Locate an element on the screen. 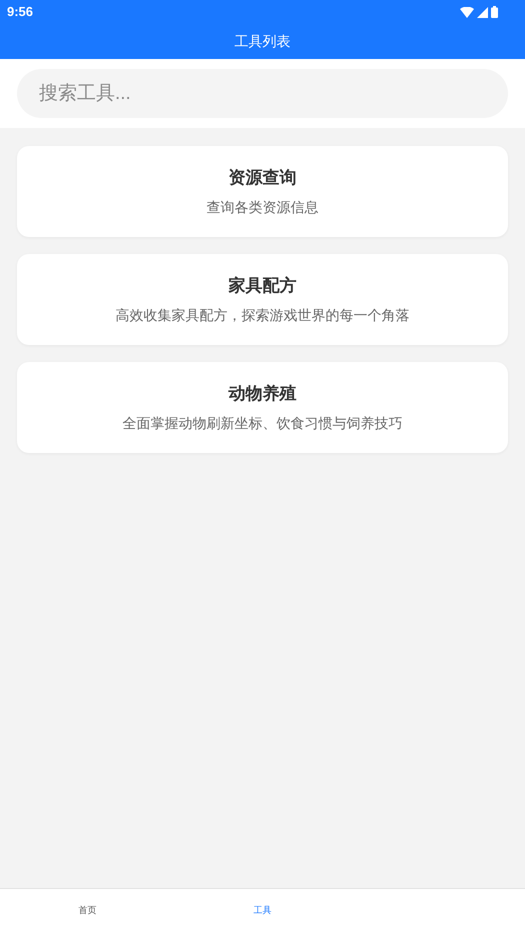 The height and width of the screenshot is (933, 525). tool-description: 高效收集家具配方，探索游戏世界的每一个角落 is located at coordinates (263, 316).